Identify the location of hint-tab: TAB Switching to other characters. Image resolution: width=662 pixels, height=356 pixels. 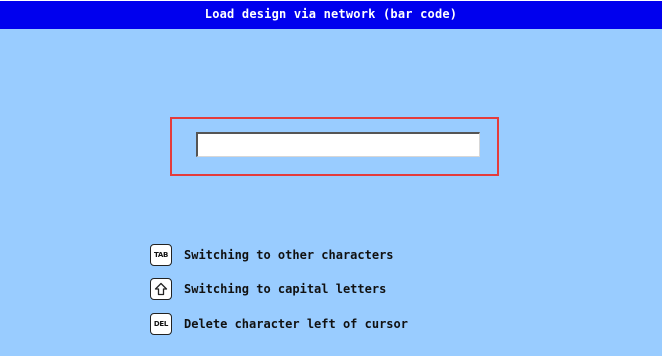
(272, 255).